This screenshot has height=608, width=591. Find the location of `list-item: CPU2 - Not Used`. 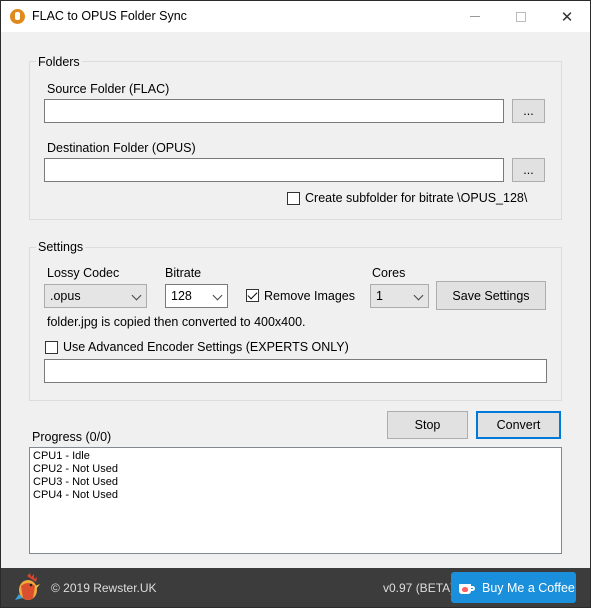

list-item: CPU2 - Not Used is located at coordinates (75, 469).